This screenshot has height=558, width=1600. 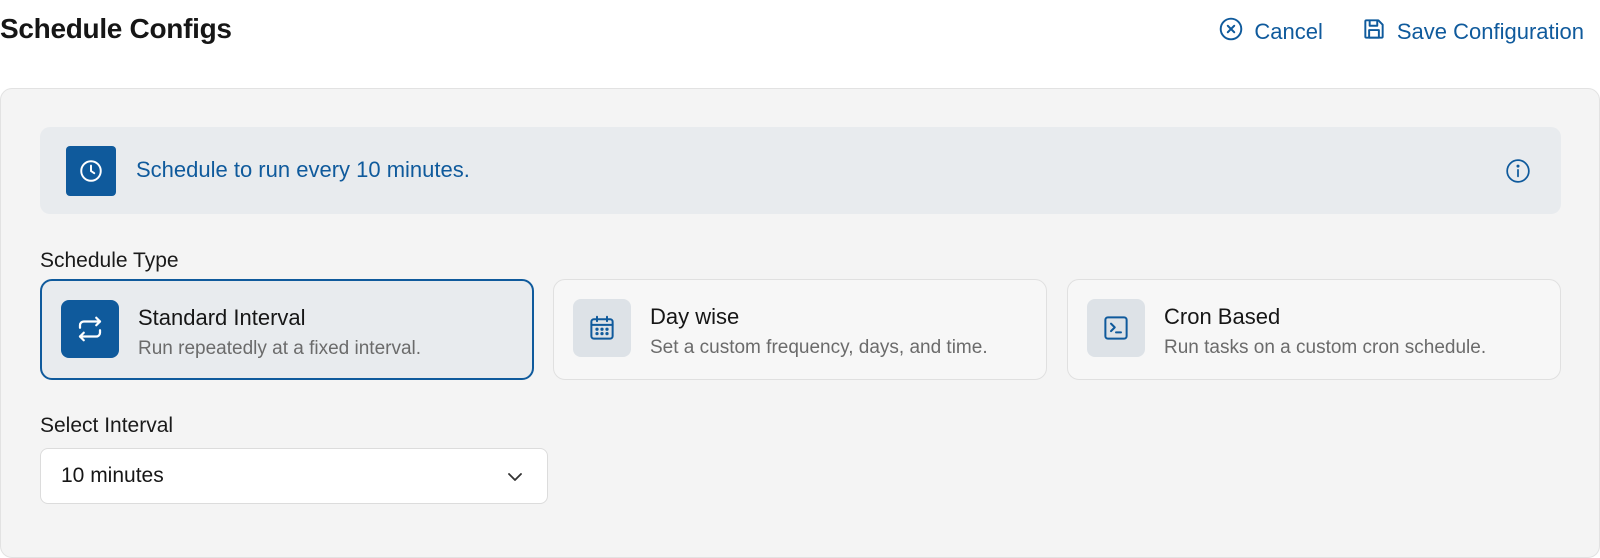 What do you see at coordinates (1231, 32) in the screenshot?
I see `close-circle-icon` at bounding box center [1231, 32].